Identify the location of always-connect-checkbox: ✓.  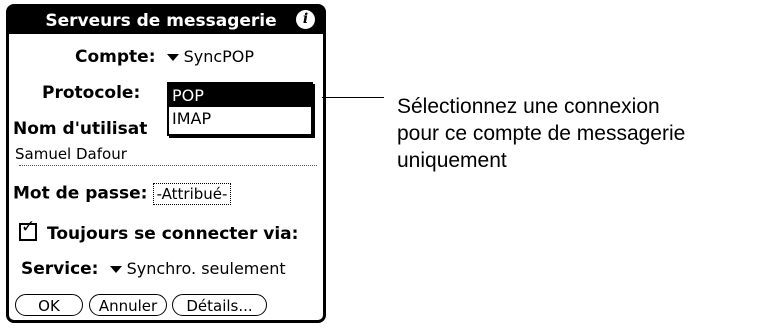
(28, 230).